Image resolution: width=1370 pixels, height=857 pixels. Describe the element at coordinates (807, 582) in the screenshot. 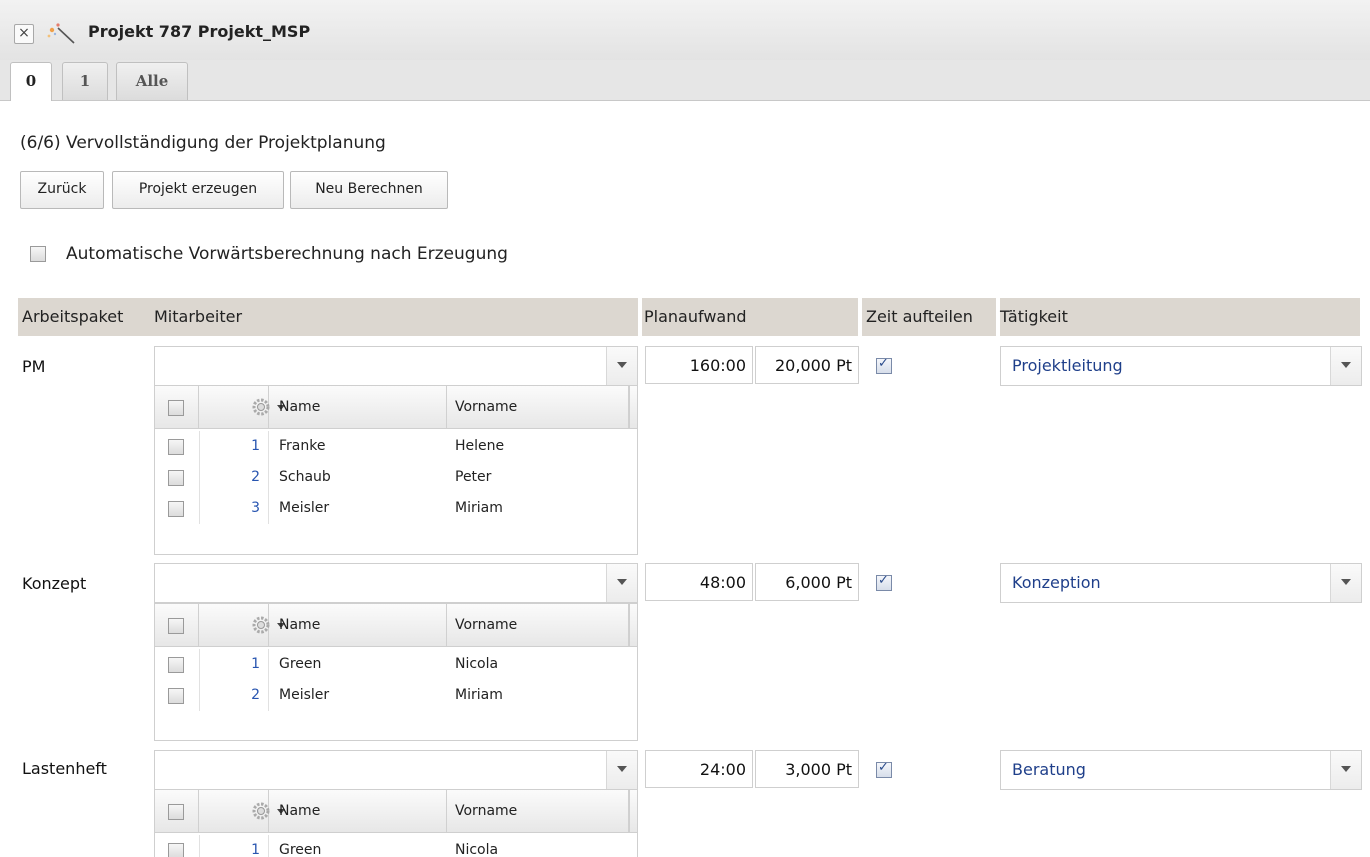

I see `points-input: 6,000 Pt` at that location.